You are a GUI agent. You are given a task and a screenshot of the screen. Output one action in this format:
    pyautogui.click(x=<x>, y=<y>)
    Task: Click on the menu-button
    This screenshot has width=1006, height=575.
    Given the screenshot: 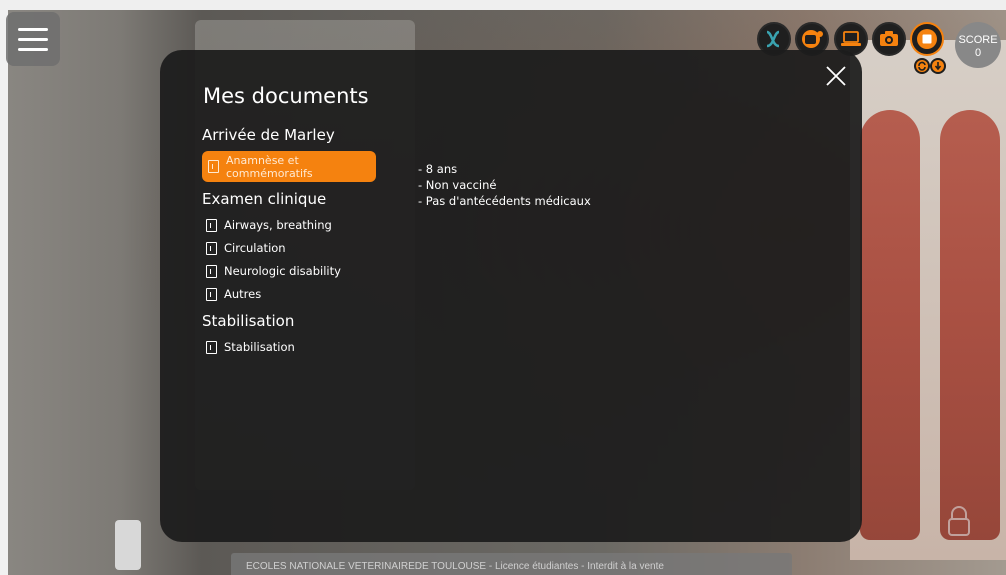 What is the action you would take?
    pyautogui.click(x=33, y=39)
    